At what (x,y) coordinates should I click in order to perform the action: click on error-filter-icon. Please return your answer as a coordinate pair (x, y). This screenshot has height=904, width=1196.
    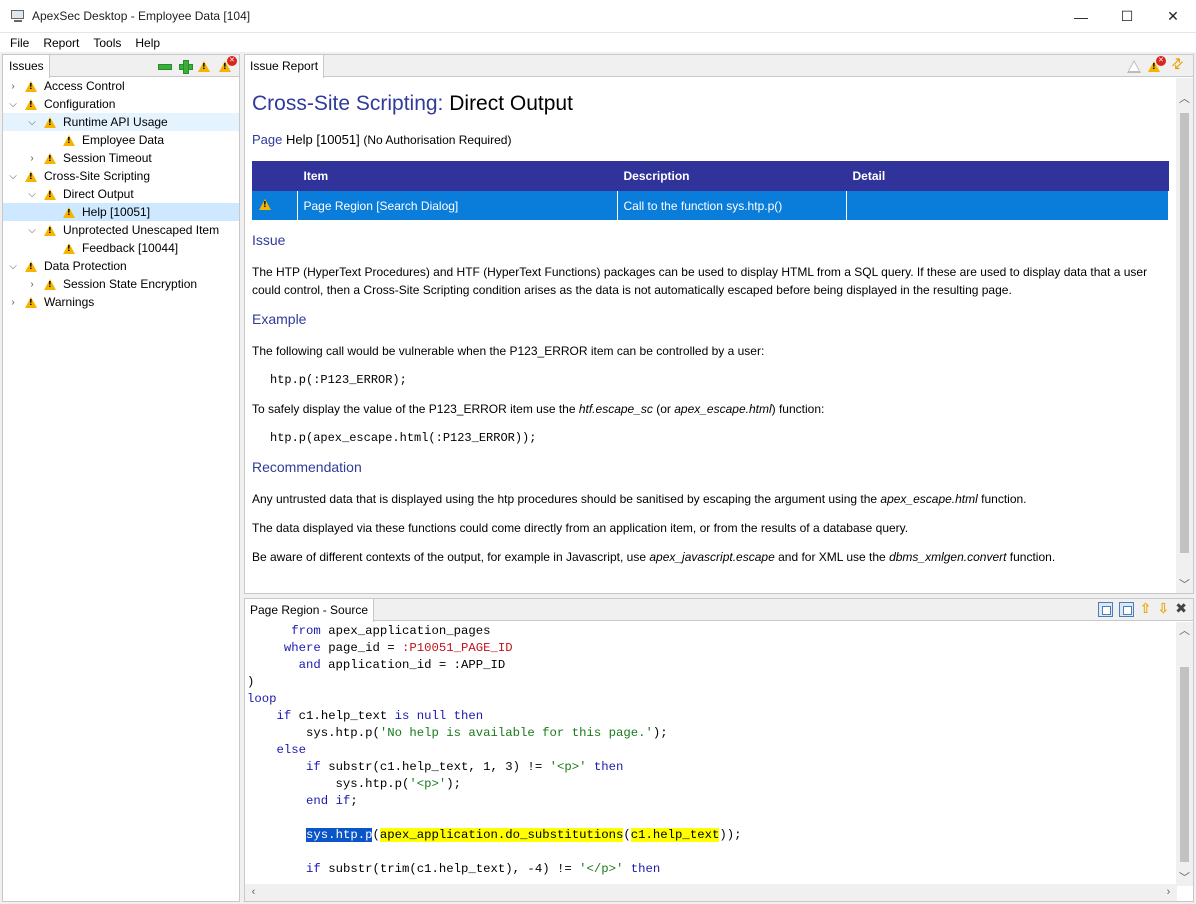
    Looking at the image, I should click on (228, 65).